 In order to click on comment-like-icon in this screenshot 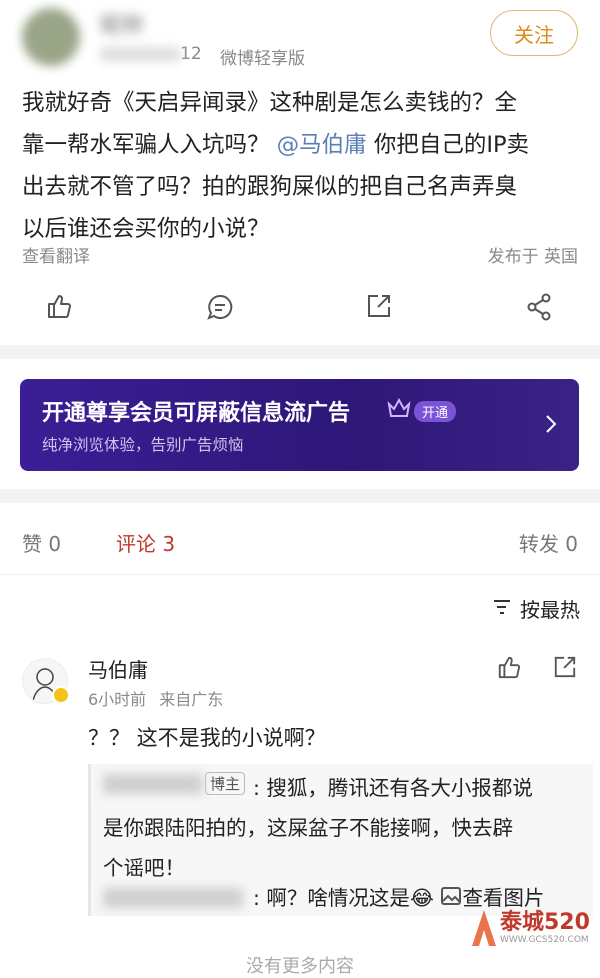, I will do `click(509, 667)`.